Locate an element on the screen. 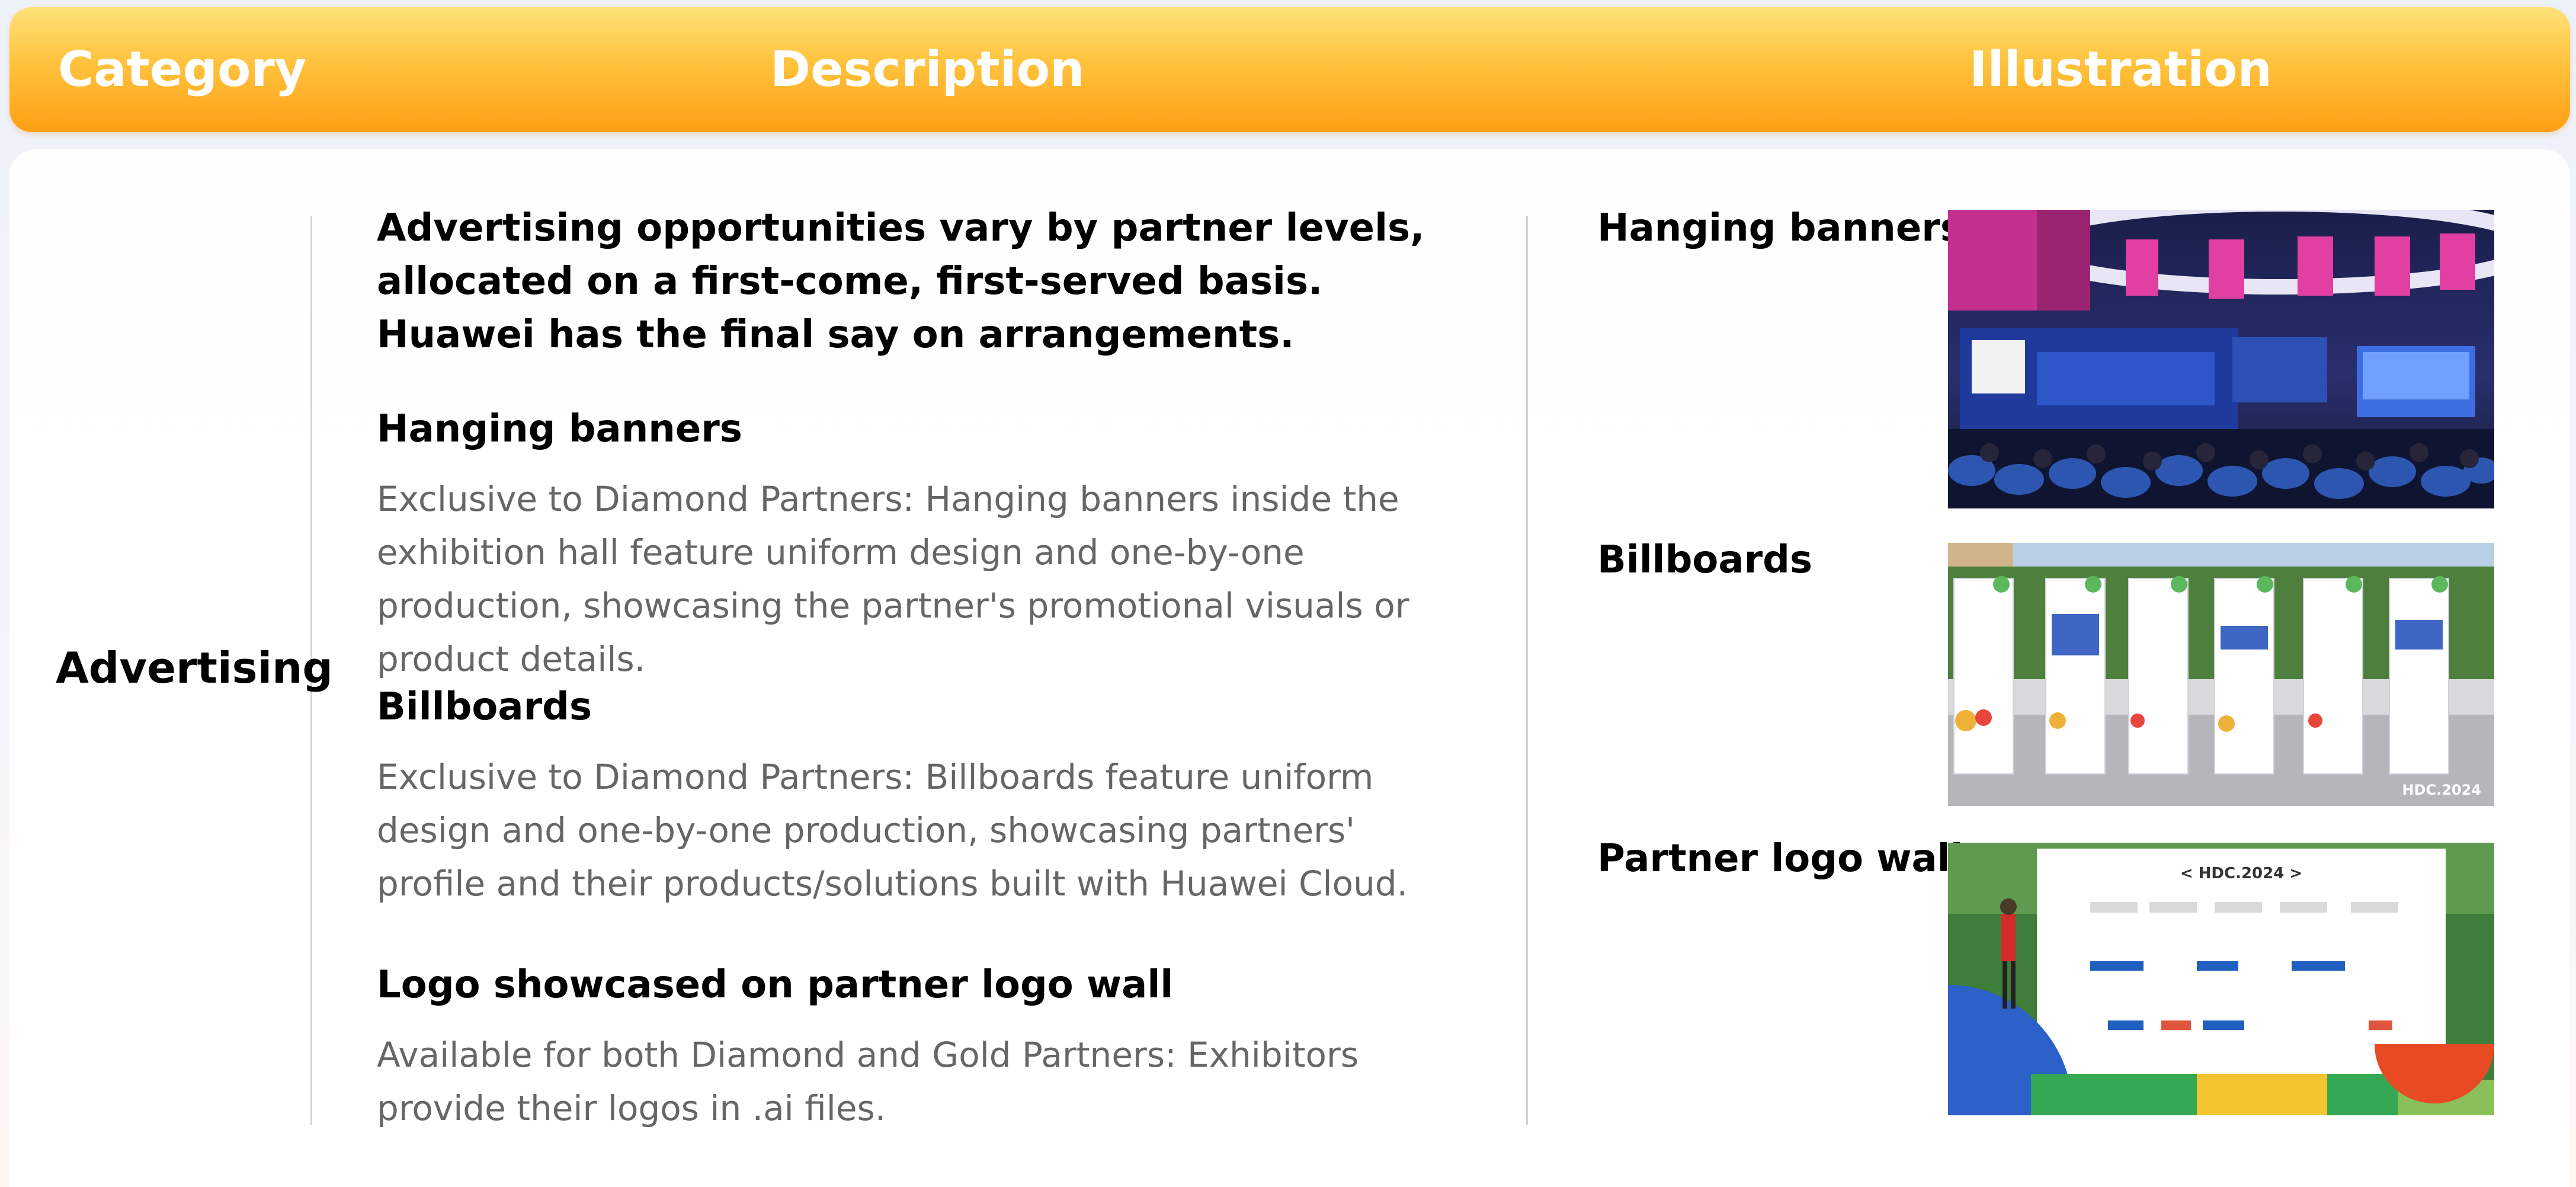 The width and height of the screenshot is (2576, 1187). table-header: Category Description Illustration is located at coordinates (1289, 69).